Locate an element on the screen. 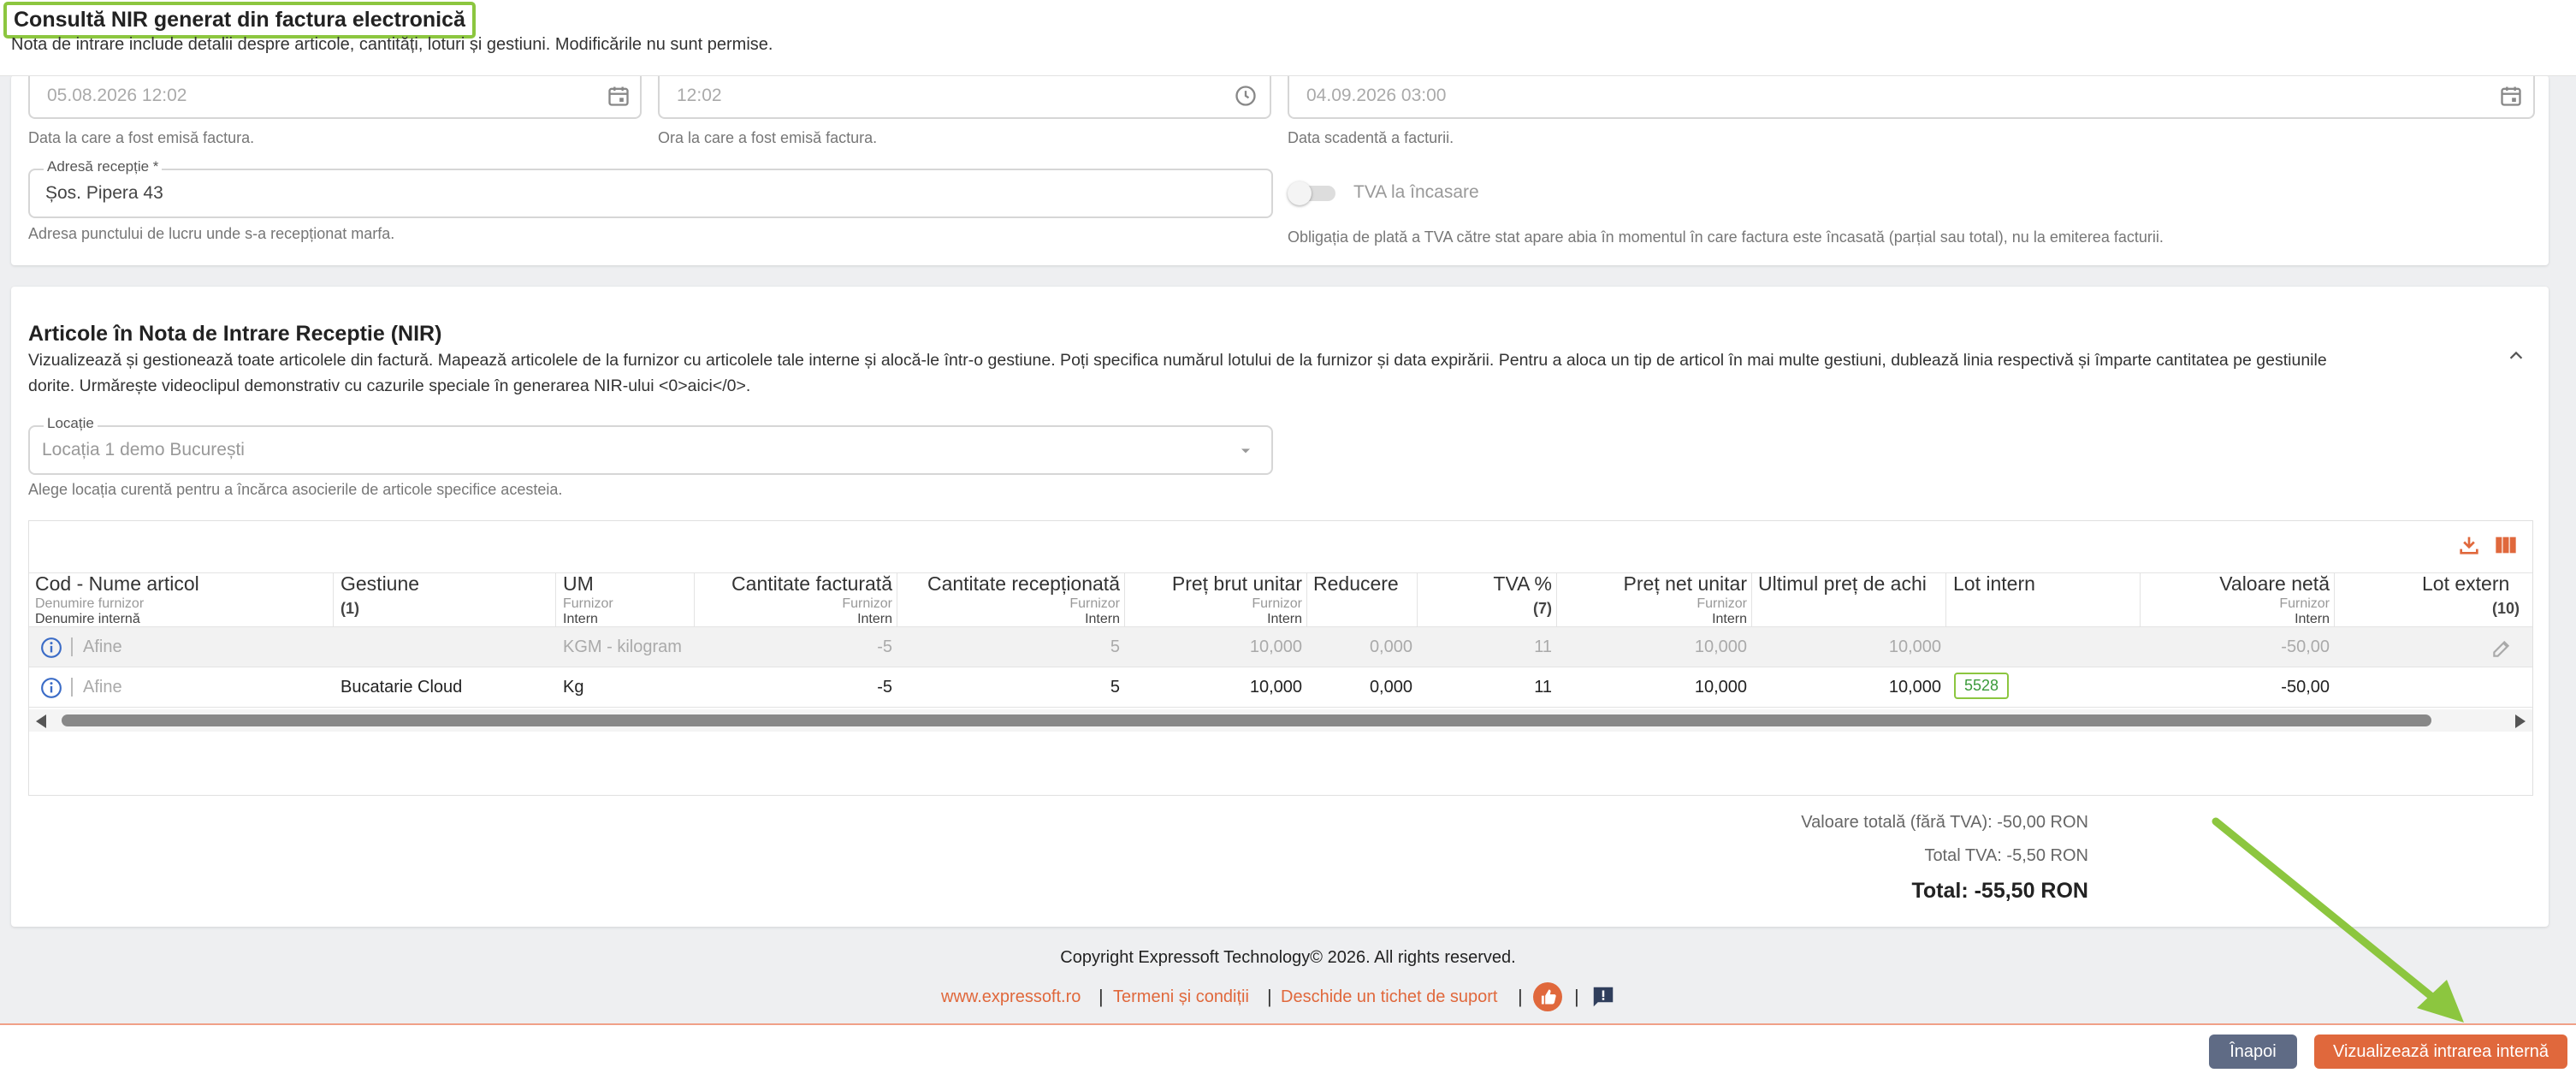 The width and height of the screenshot is (2576, 1079). location-label: Locație is located at coordinates (71, 423).